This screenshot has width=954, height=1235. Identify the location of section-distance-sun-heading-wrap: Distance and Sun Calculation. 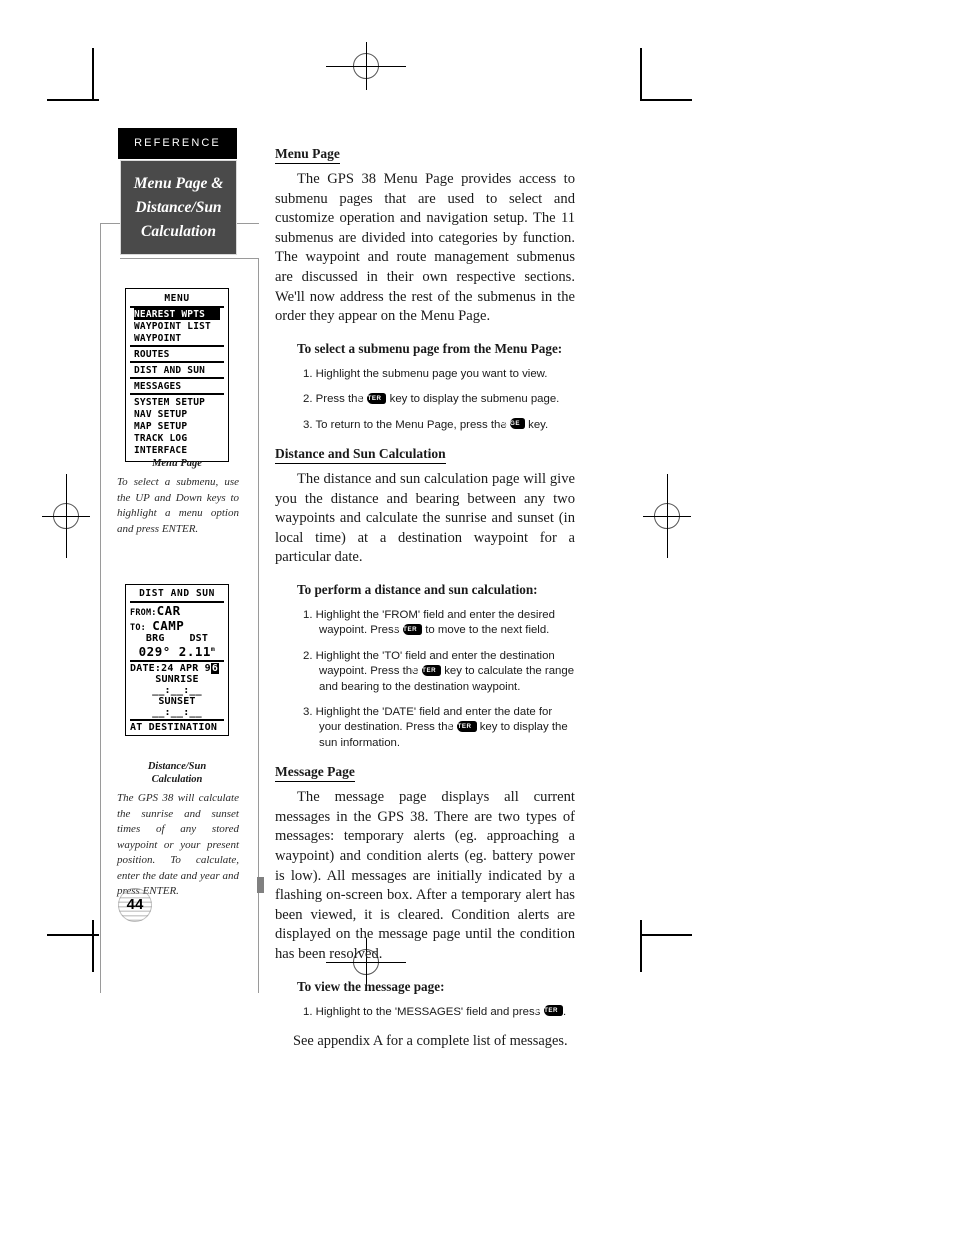
(425, 454).